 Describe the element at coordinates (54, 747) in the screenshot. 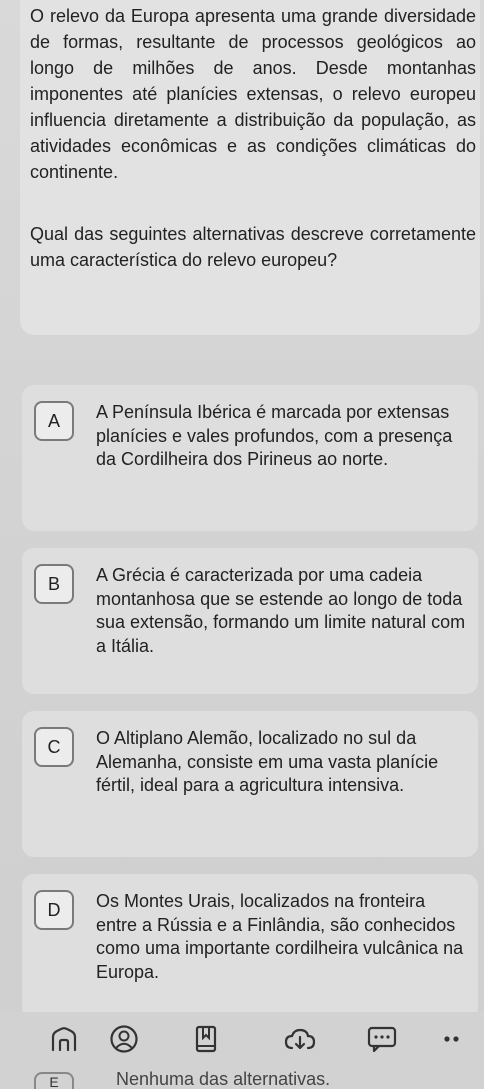

I see `option-letter-c: C` at that location.